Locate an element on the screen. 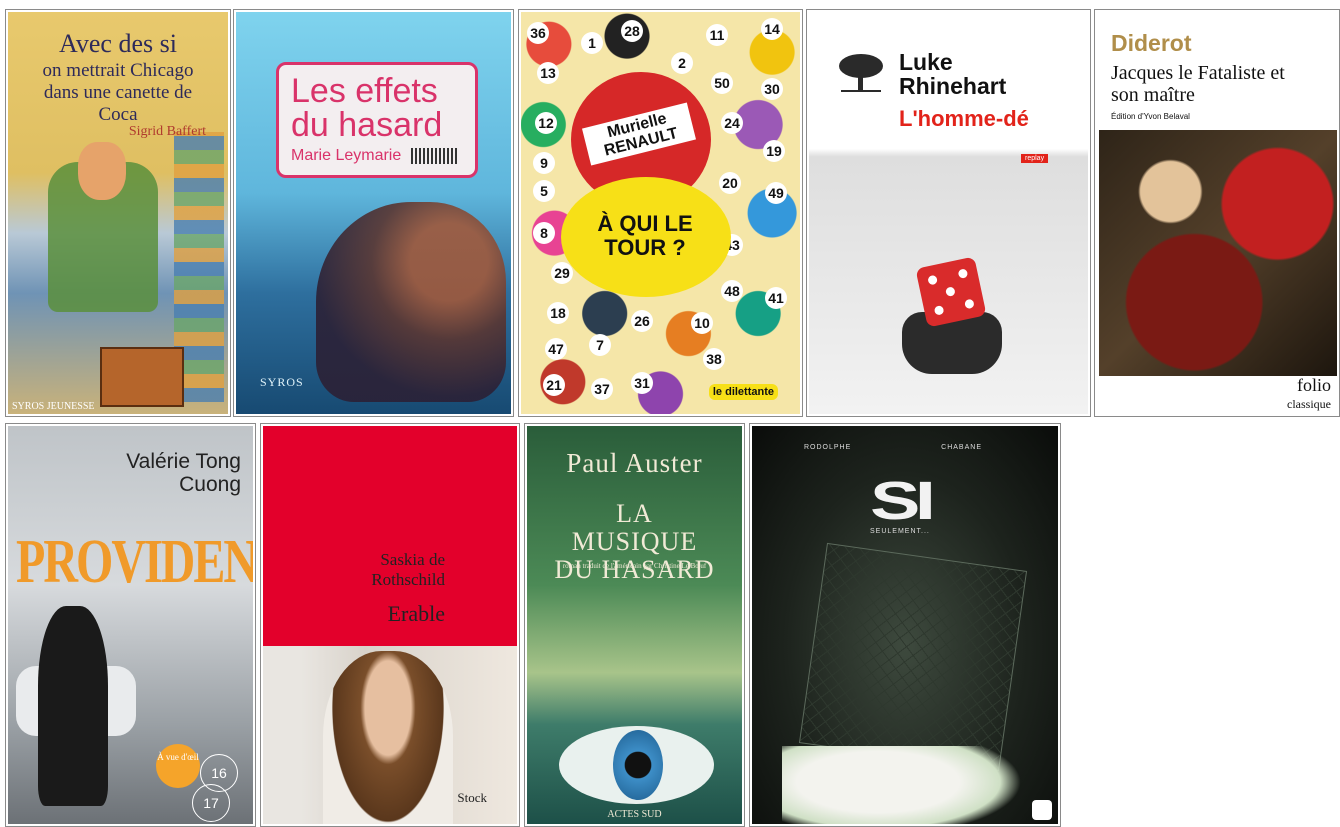  lottery-ball-number: 11 is located at coordinates (717, 35).